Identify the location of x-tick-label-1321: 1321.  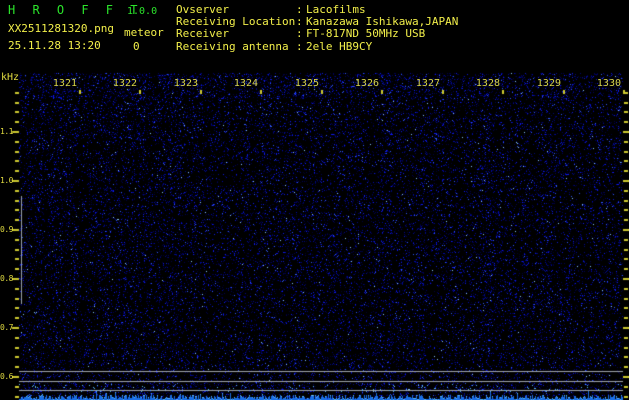
(64, 83).